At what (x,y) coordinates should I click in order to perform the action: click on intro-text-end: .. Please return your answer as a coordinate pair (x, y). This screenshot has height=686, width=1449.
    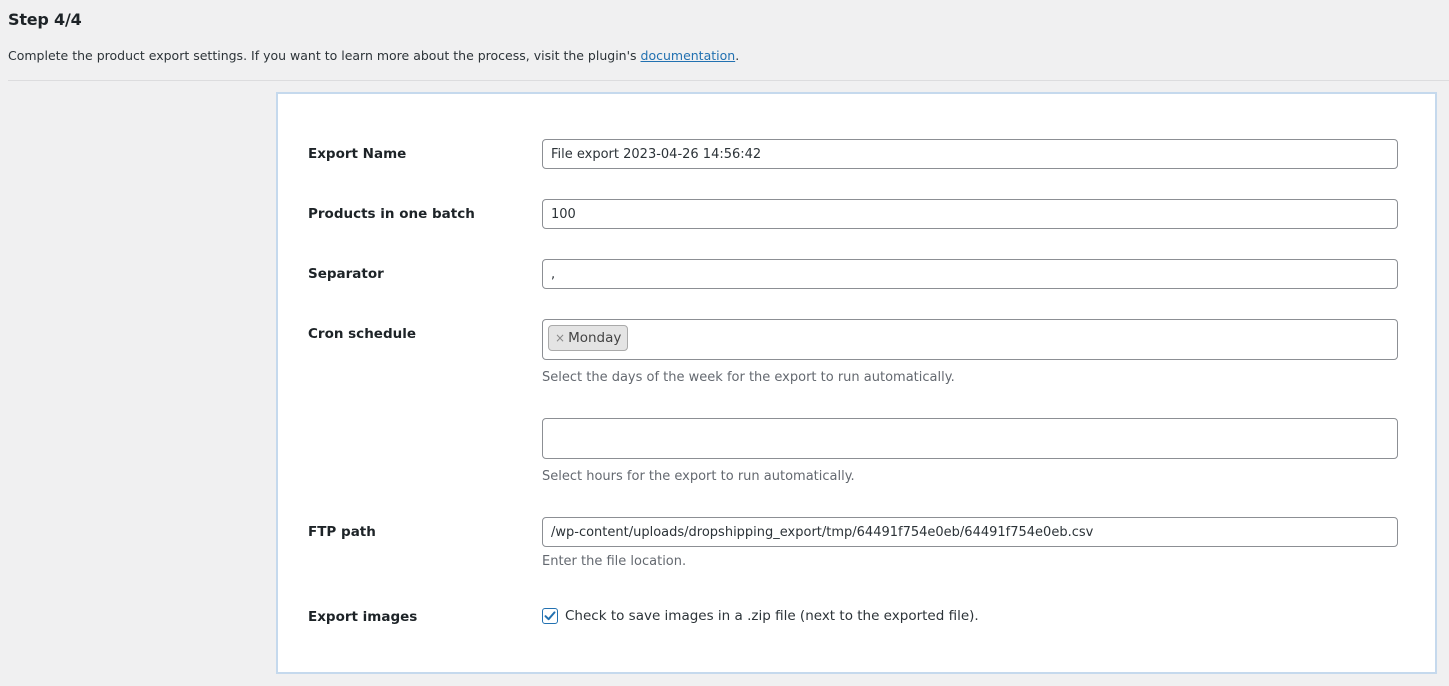
    Looking at the image, I should click on (737, 55).